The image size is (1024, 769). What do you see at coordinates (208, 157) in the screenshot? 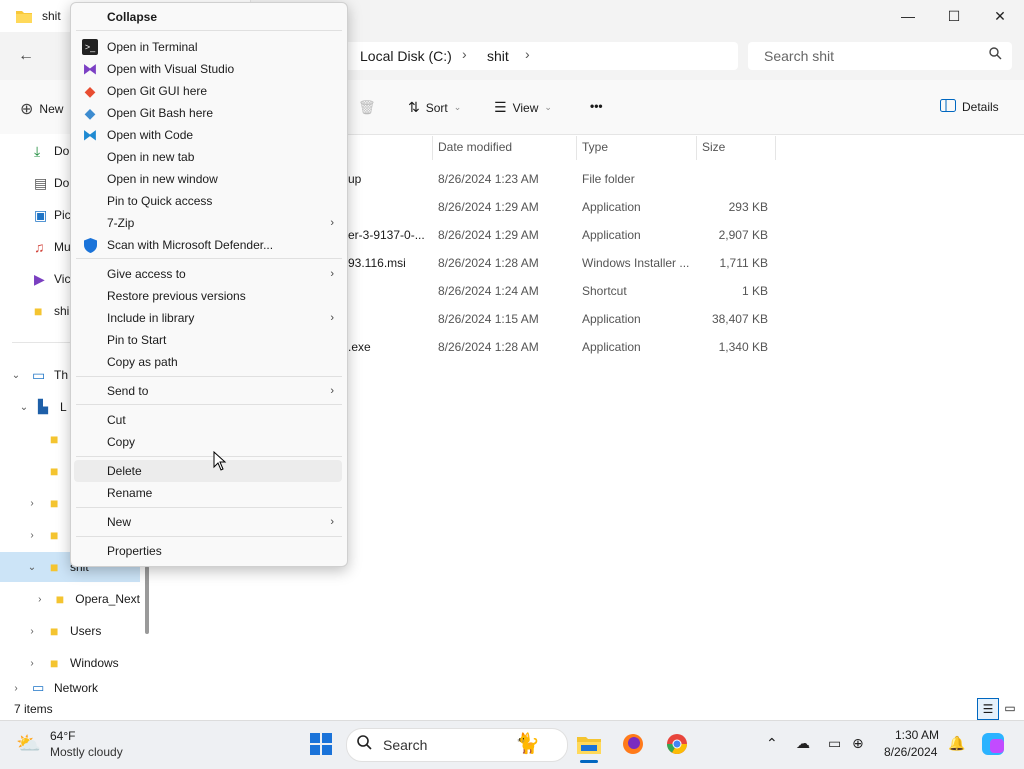
I see `menu-item-open-in-new-tab: Open in new tab` at bounding box center [208, 157].